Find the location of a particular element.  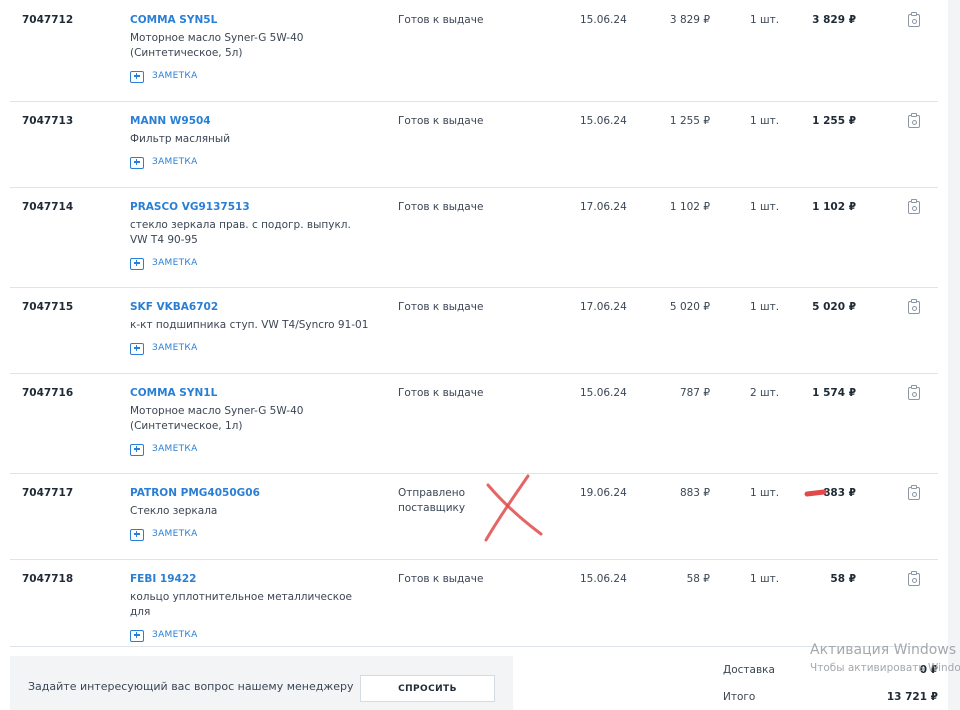

total-label: Итого is located at coordinates (739, 697).